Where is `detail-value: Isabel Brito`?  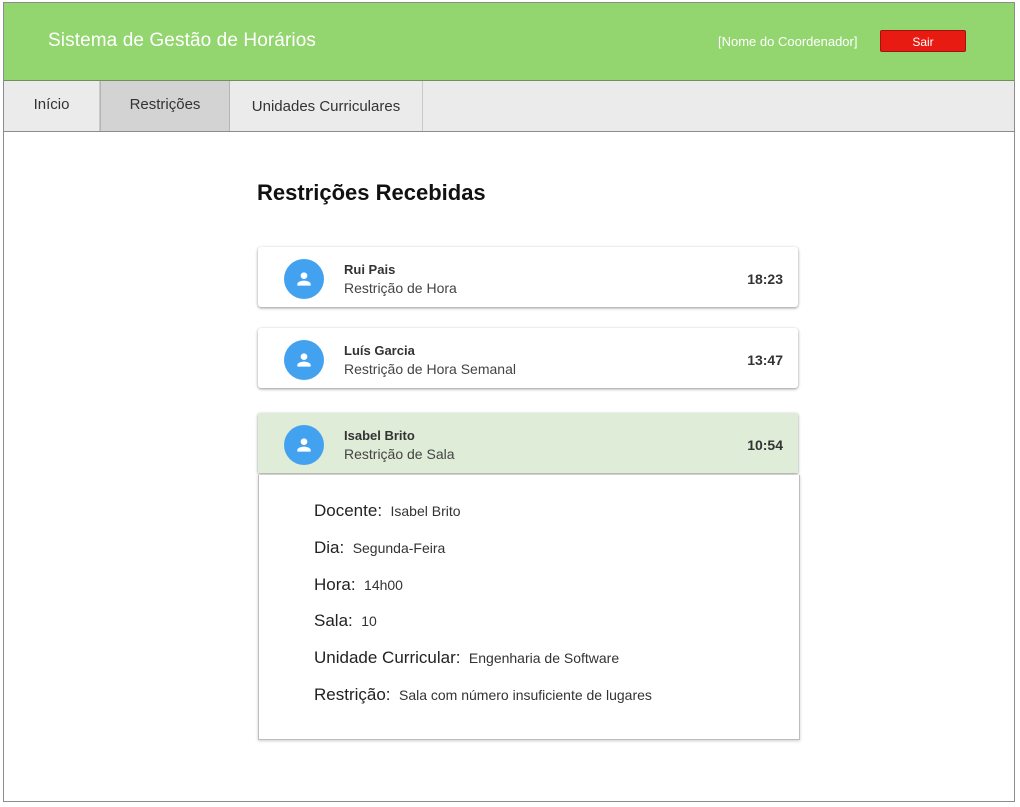
detail-value: Isabel Brito is located at coordinates (425, 511).